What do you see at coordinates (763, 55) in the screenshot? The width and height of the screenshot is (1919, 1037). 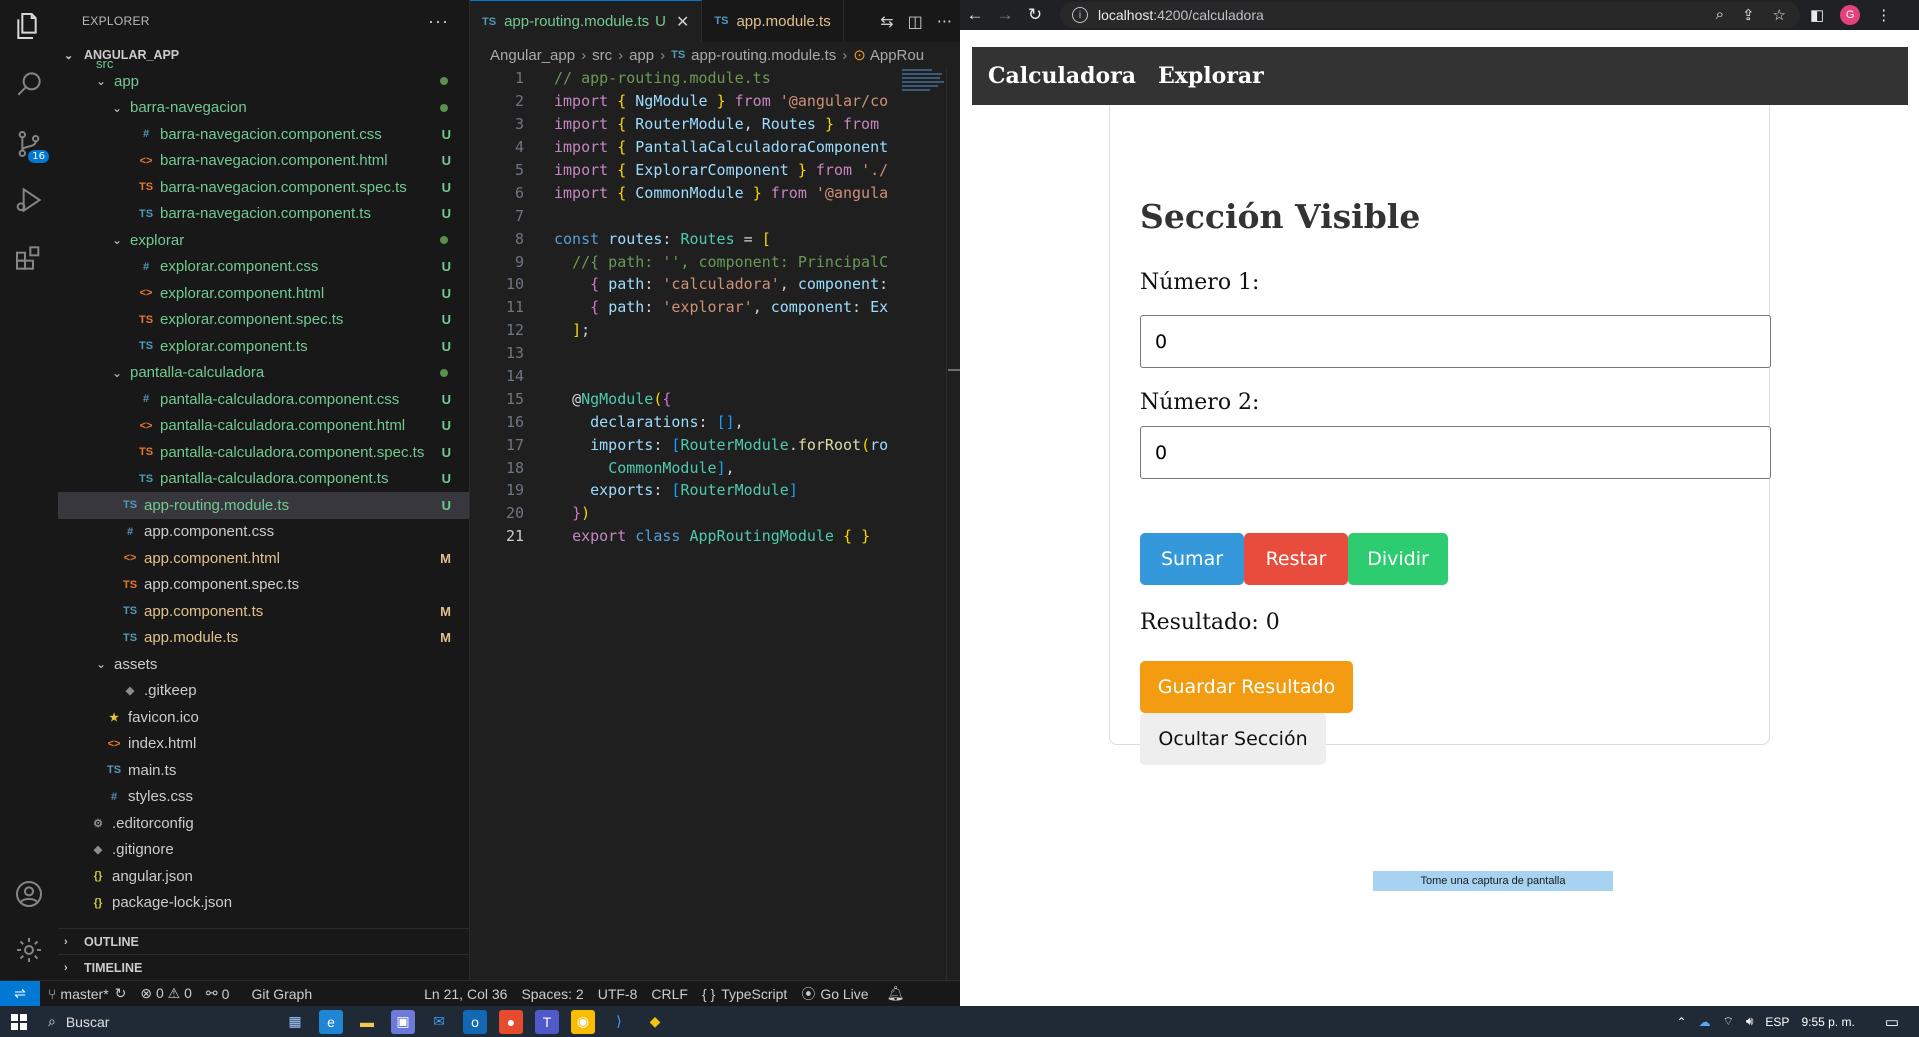 I see `breadcrumb-file: app-routing.module.ts` at bounding box center [763, 55].